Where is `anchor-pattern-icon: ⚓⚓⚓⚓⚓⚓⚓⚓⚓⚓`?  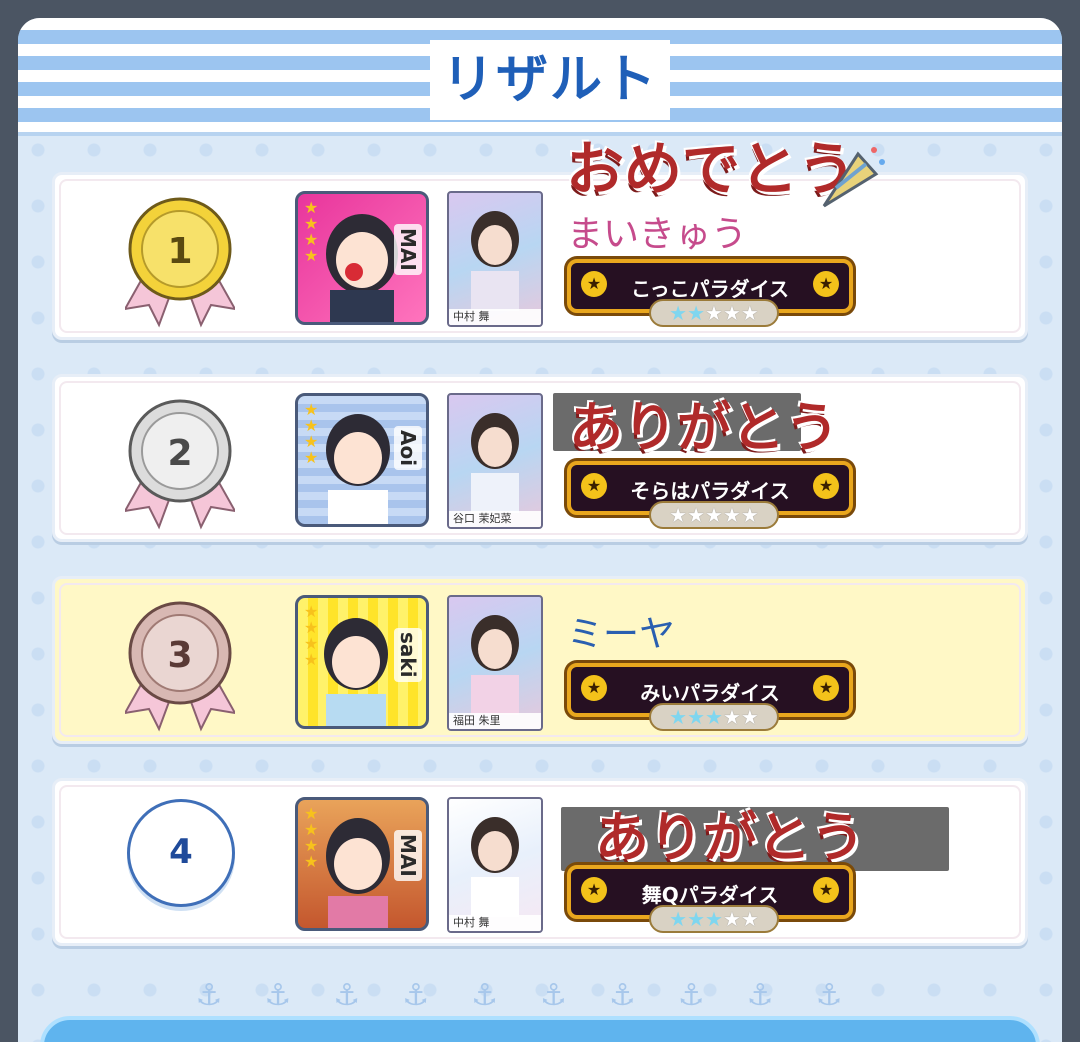
anchor-pattern-icon: ⚓⚓⚓⚓⚓⚓⚓⚓⚓⚓ is located at coordinates (540, 995).